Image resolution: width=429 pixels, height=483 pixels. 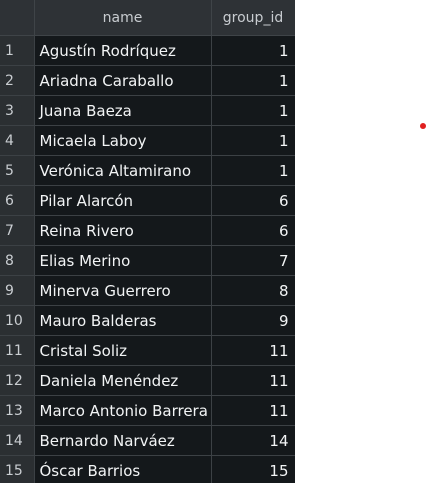 I want to click on table-row: 6 Pilar Alarcón 6, so click(x=147, y=200).